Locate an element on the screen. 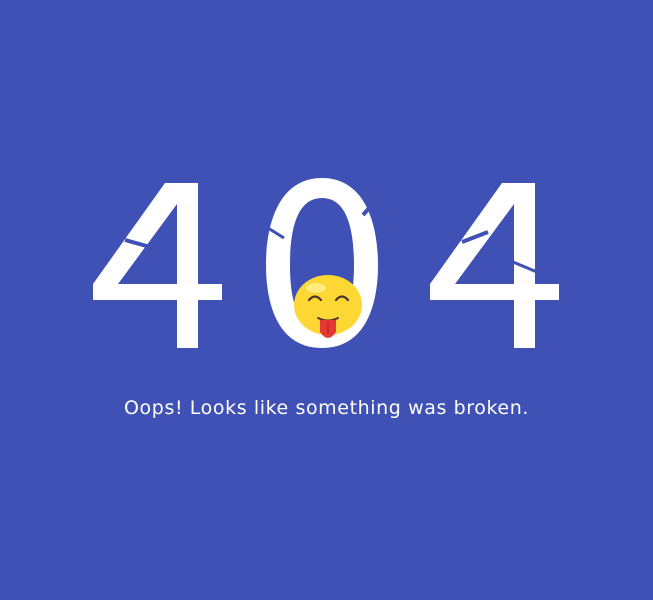  digit-four-right is located at coordinates (494, 265).